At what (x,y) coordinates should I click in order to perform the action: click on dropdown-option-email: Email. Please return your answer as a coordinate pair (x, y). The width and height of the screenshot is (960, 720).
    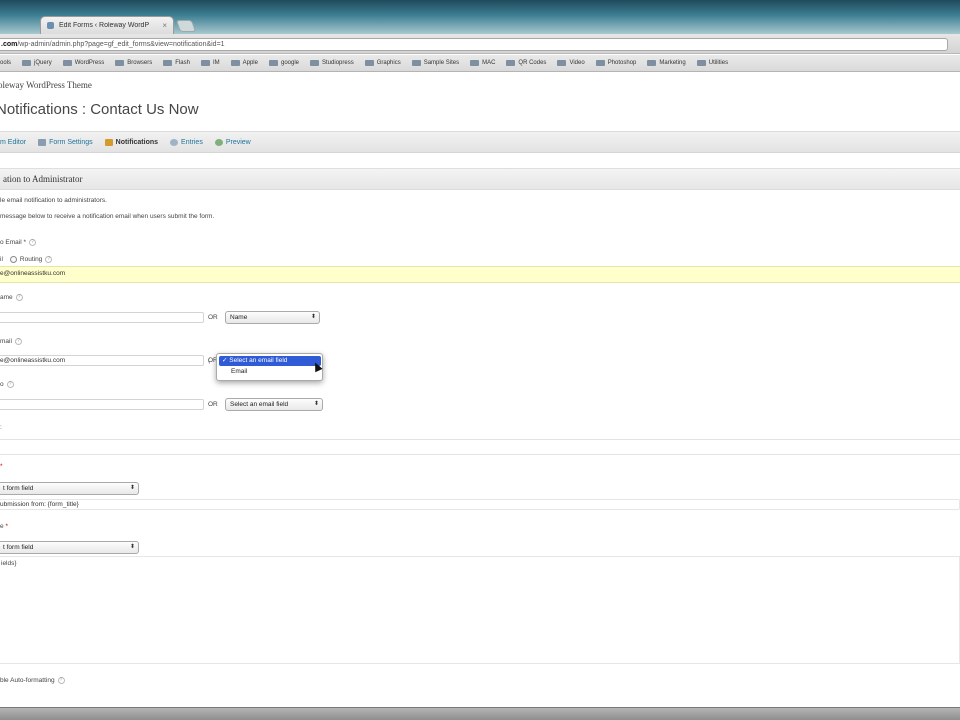
    Looking at the image, I should click on (239, 371).